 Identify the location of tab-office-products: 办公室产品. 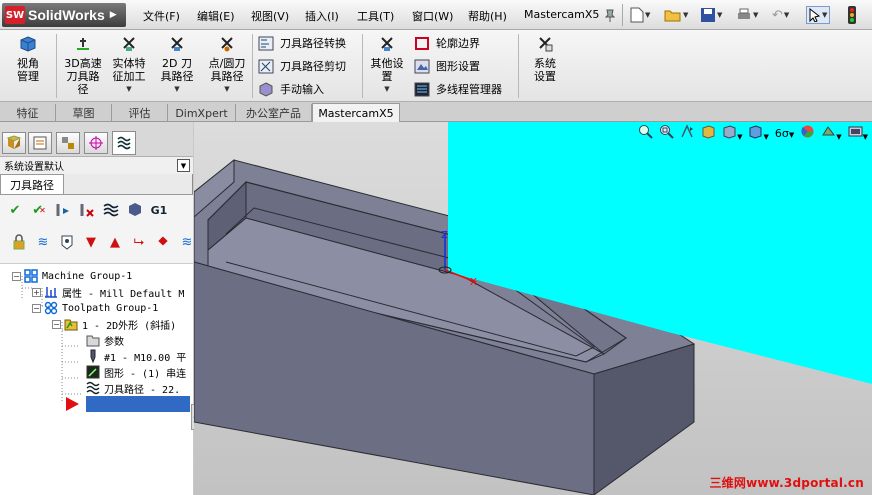
(274, 113).